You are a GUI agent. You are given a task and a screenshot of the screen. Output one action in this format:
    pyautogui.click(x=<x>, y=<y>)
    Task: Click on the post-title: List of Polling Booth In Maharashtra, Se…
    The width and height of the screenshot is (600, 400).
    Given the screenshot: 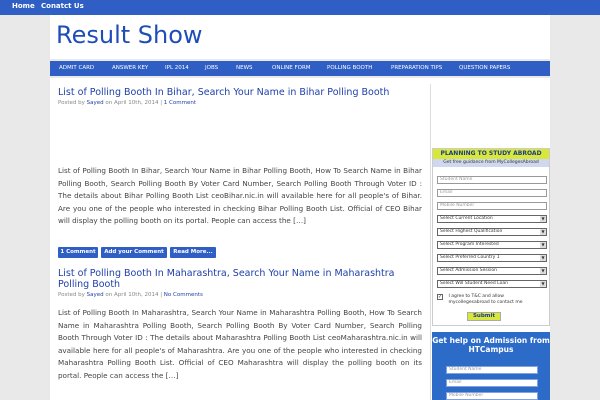 What is the action you would take?
    pyautogui.click(x=240, y=279)
    